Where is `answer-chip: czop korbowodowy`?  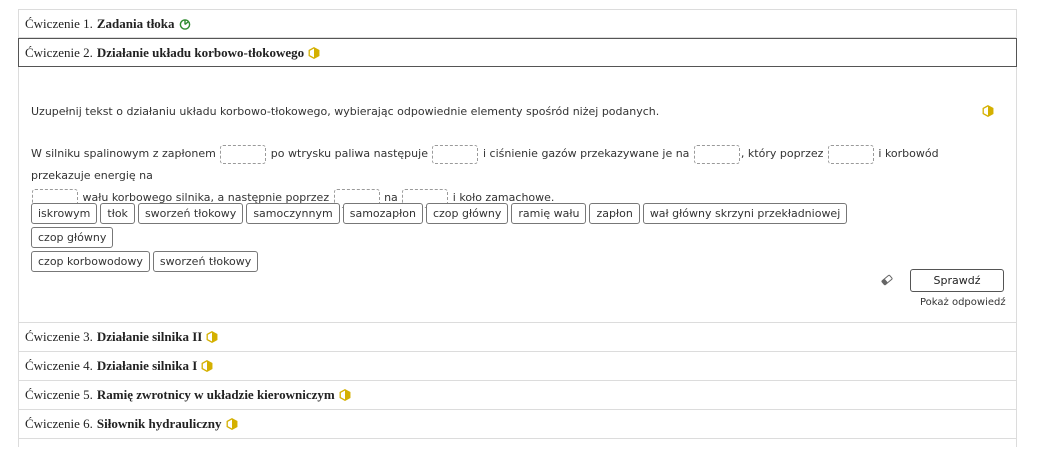
answer-chip: czop korbowodowy is located at coordinates (90, 261).